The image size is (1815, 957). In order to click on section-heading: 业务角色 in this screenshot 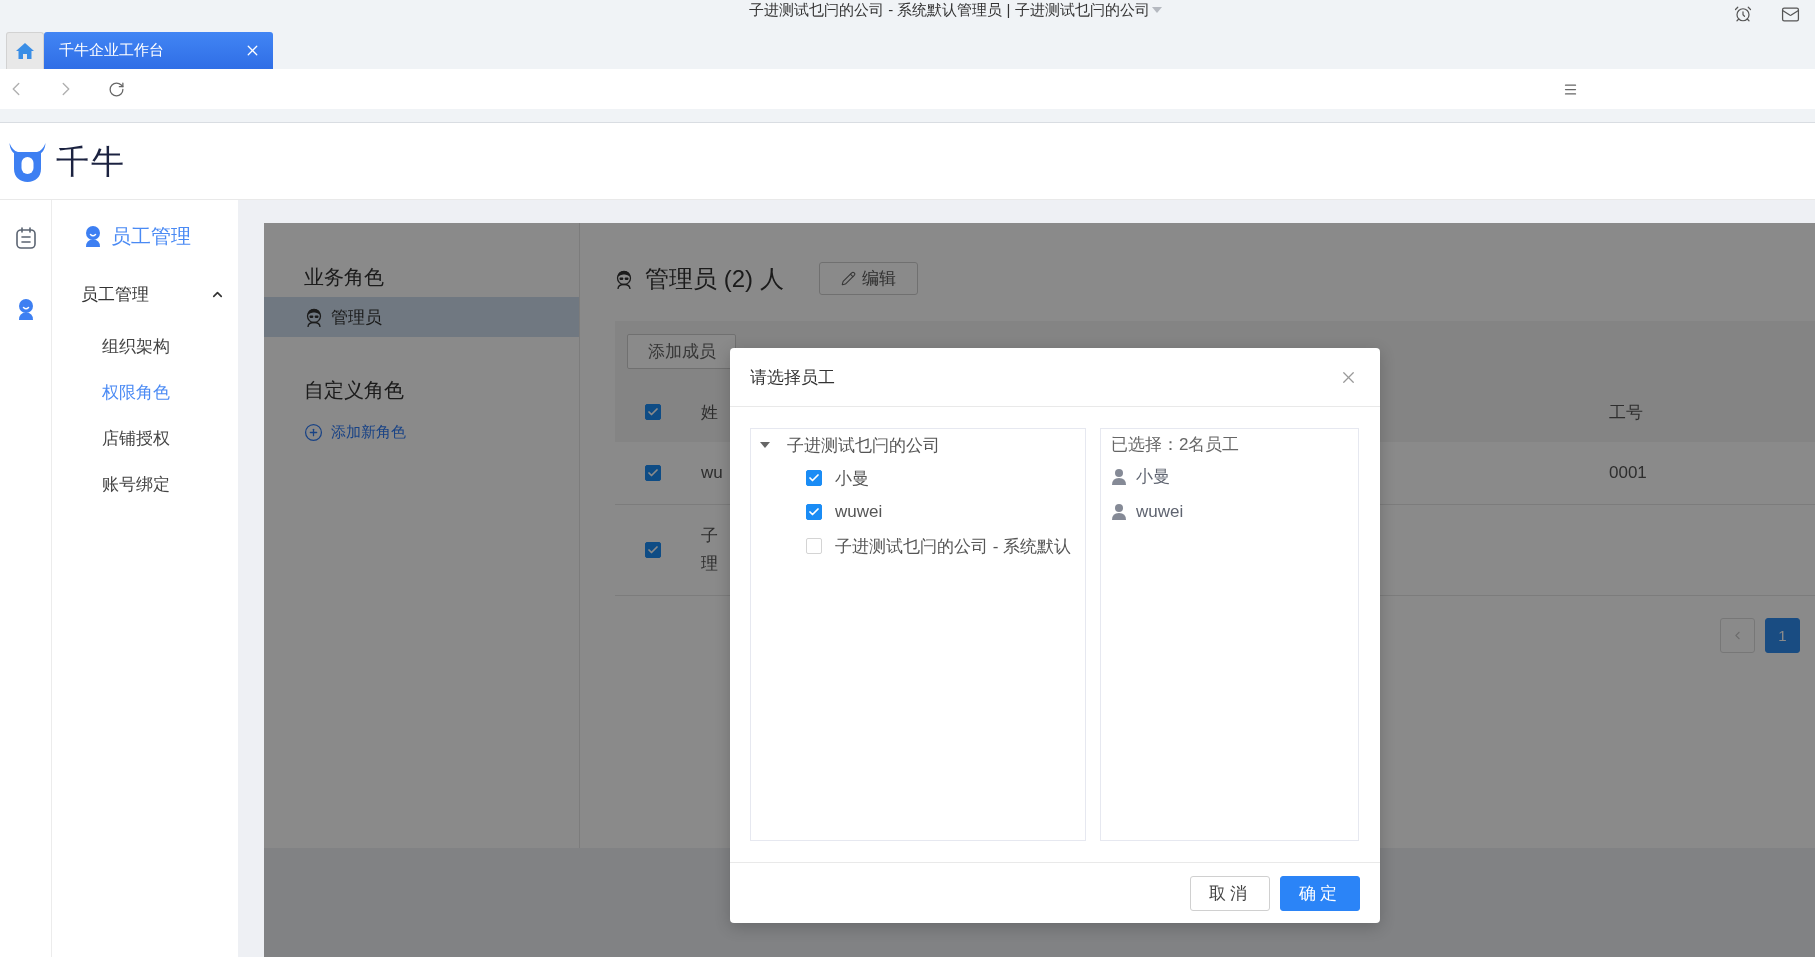, I will do `click(344, 277)`.